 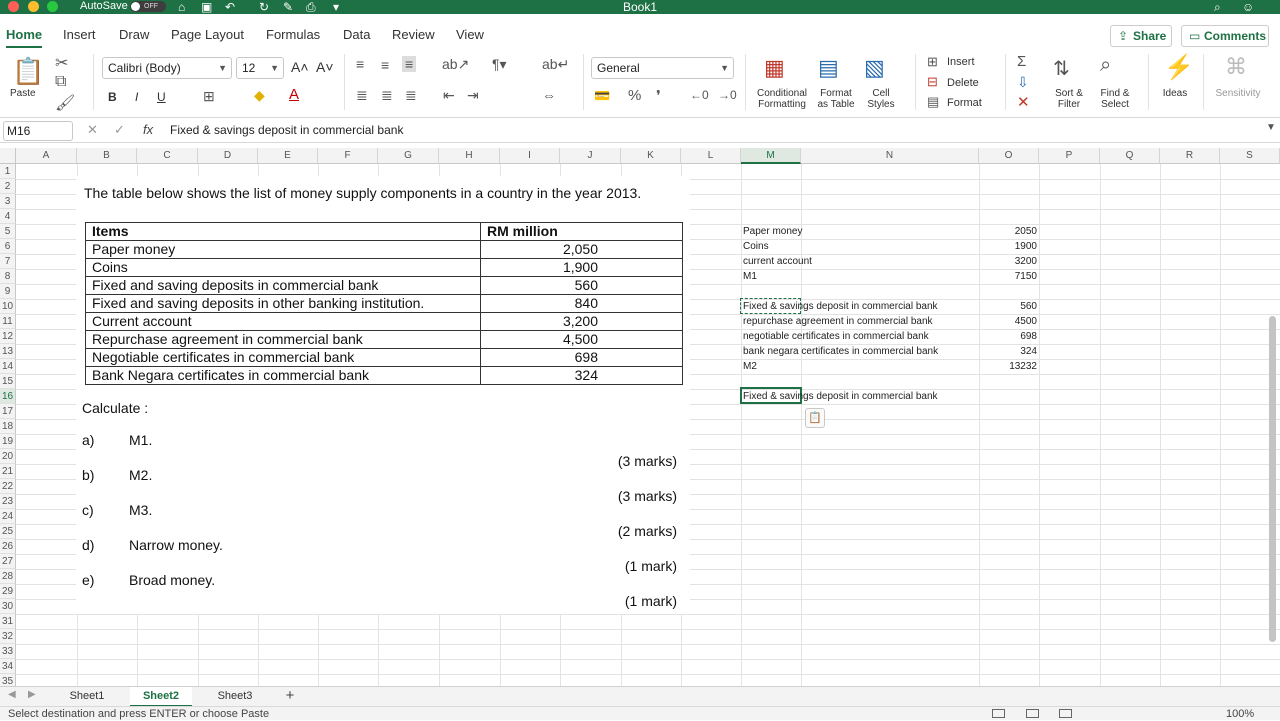 What do you see at coordinates (1238, 93) in the screenshot?
I see `sensitivity-label: Sensitivity` at bounding box center [1238, 93].